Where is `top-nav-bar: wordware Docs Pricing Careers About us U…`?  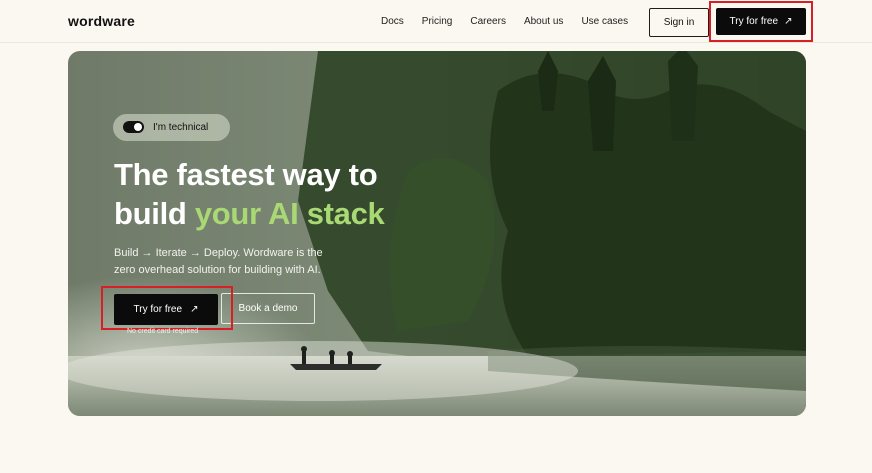 top-nav-bar: wordware Docs Pricing Careers About us U… is located at coordinates (436, 21).